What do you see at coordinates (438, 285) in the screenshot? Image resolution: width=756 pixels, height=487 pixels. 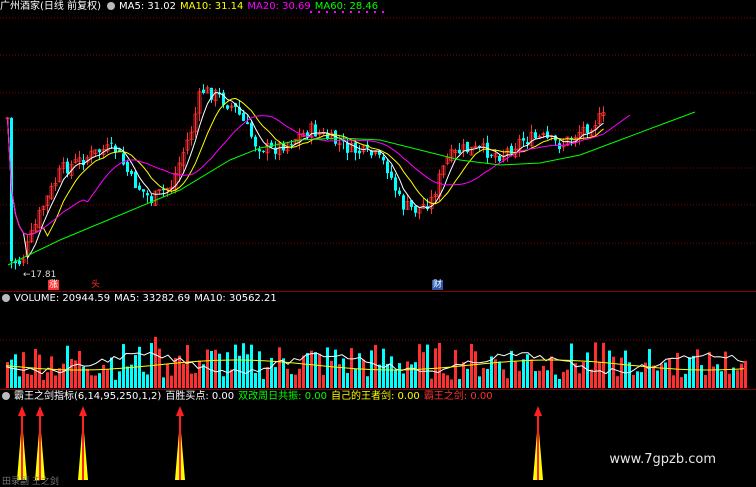 I see `event-badge-cai: 财` at bounding box center [438, 285].